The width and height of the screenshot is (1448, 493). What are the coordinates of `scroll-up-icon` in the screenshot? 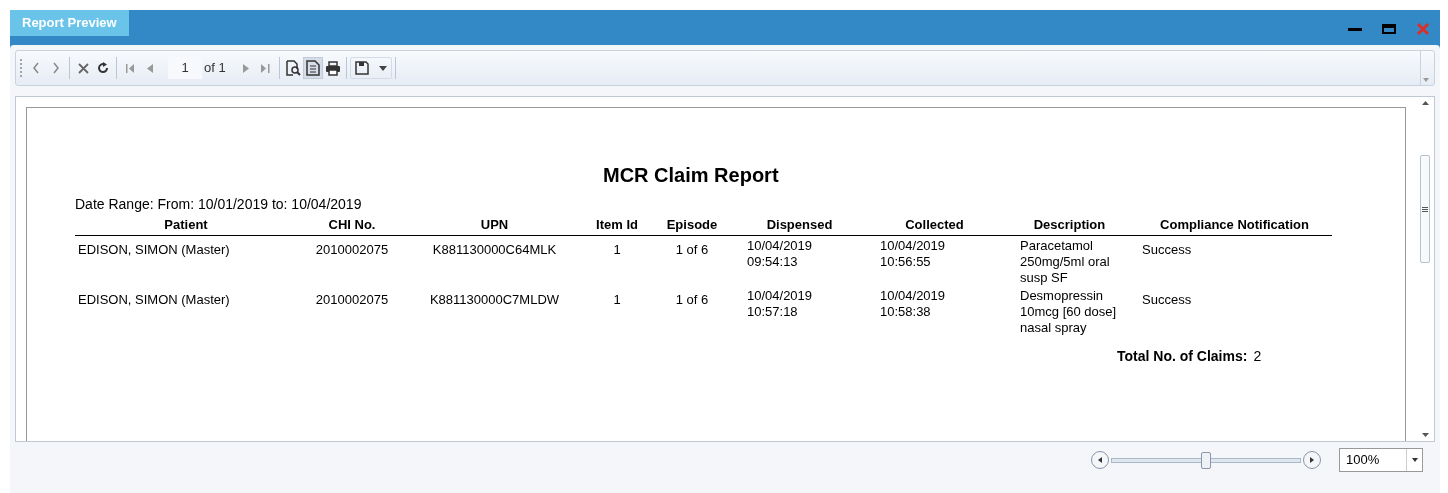 It's located at (1425, 103).